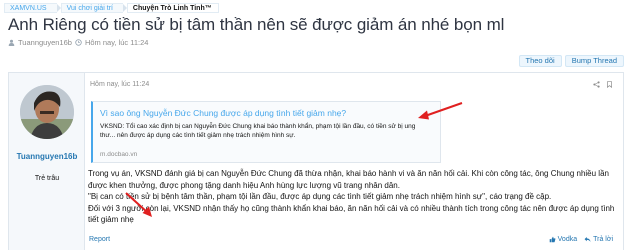 The image size is (632, 250). I want to click on like-button: Vodka, so click(563, 239).